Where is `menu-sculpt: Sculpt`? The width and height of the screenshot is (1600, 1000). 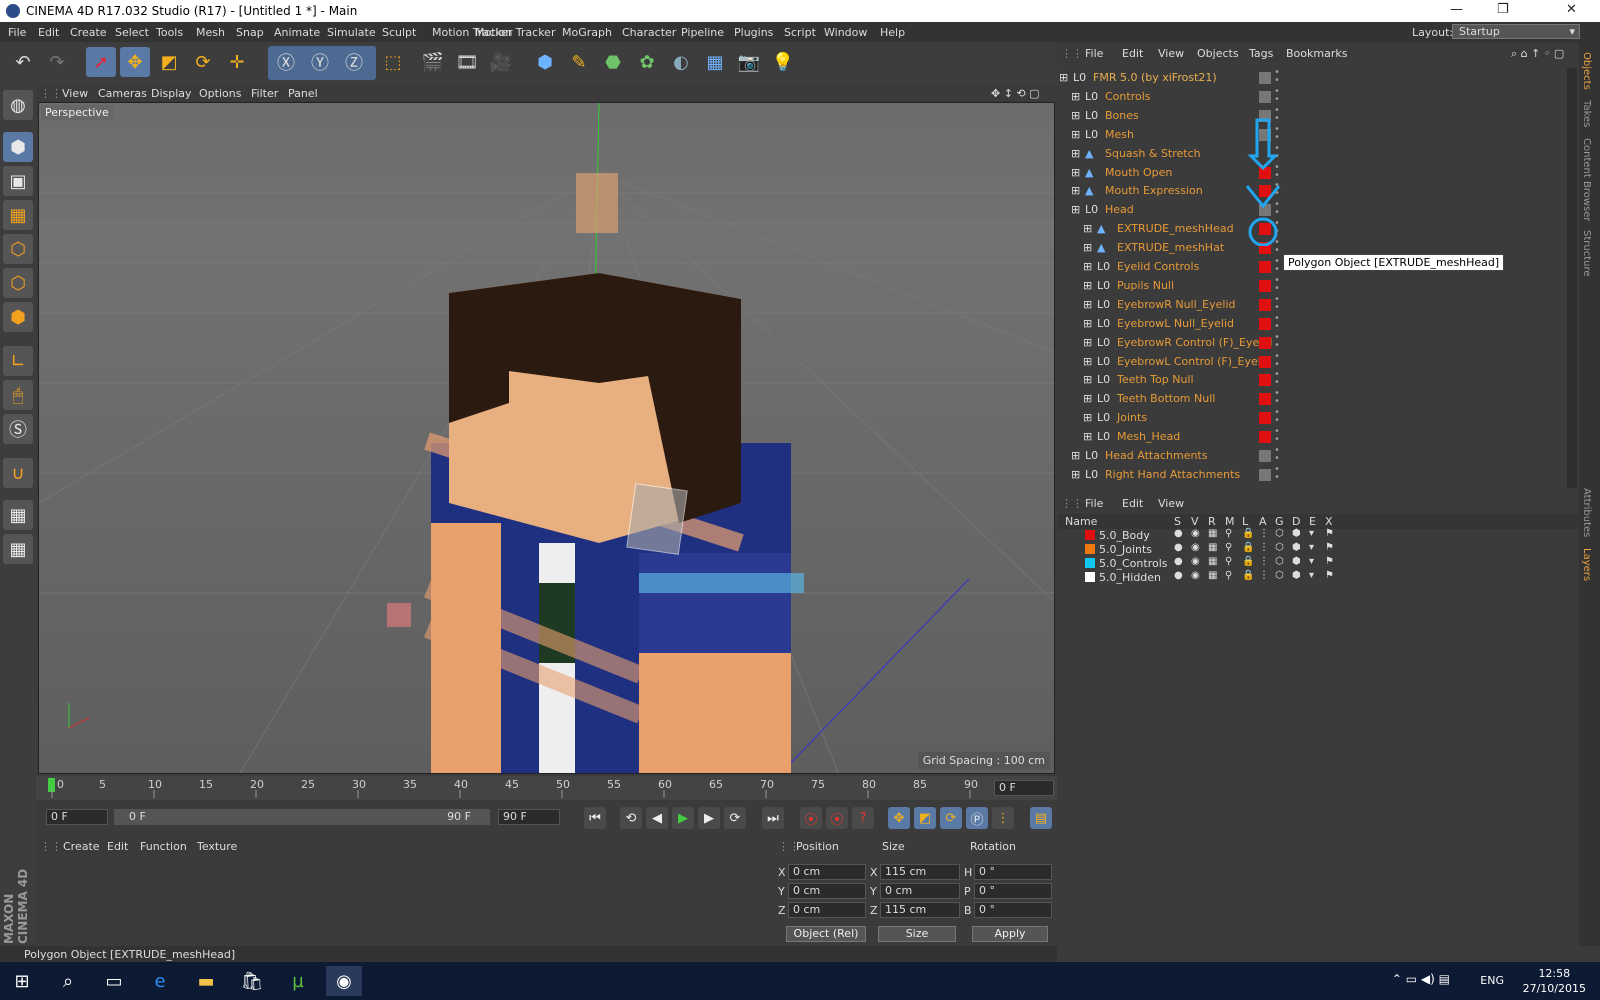
menu-sculpt: Sculpt is located at coordinates (399, 32).